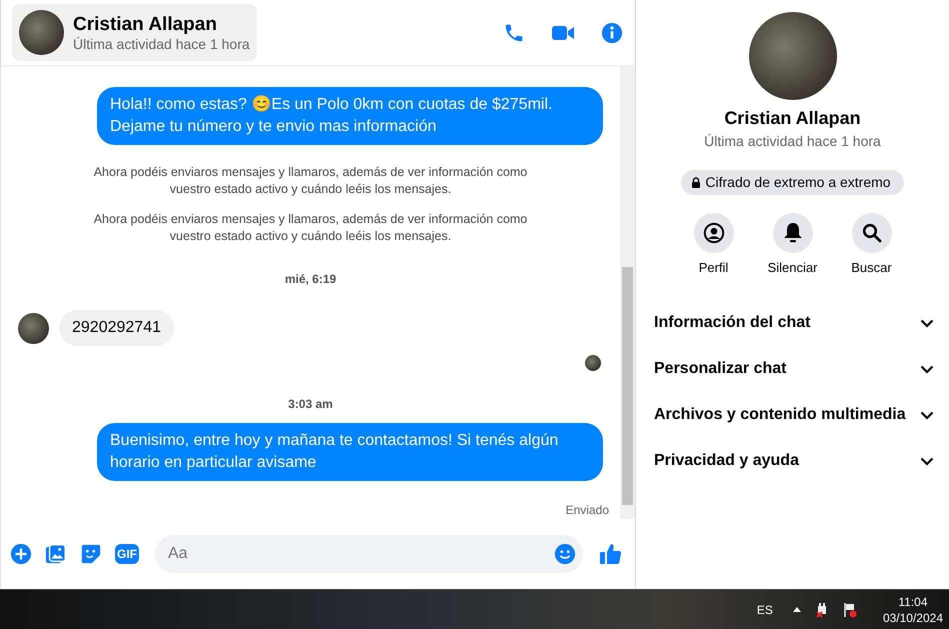  Describe the element at coordinates (713, 267) in the screenshot. I see `action-label: Perfil` at that location.